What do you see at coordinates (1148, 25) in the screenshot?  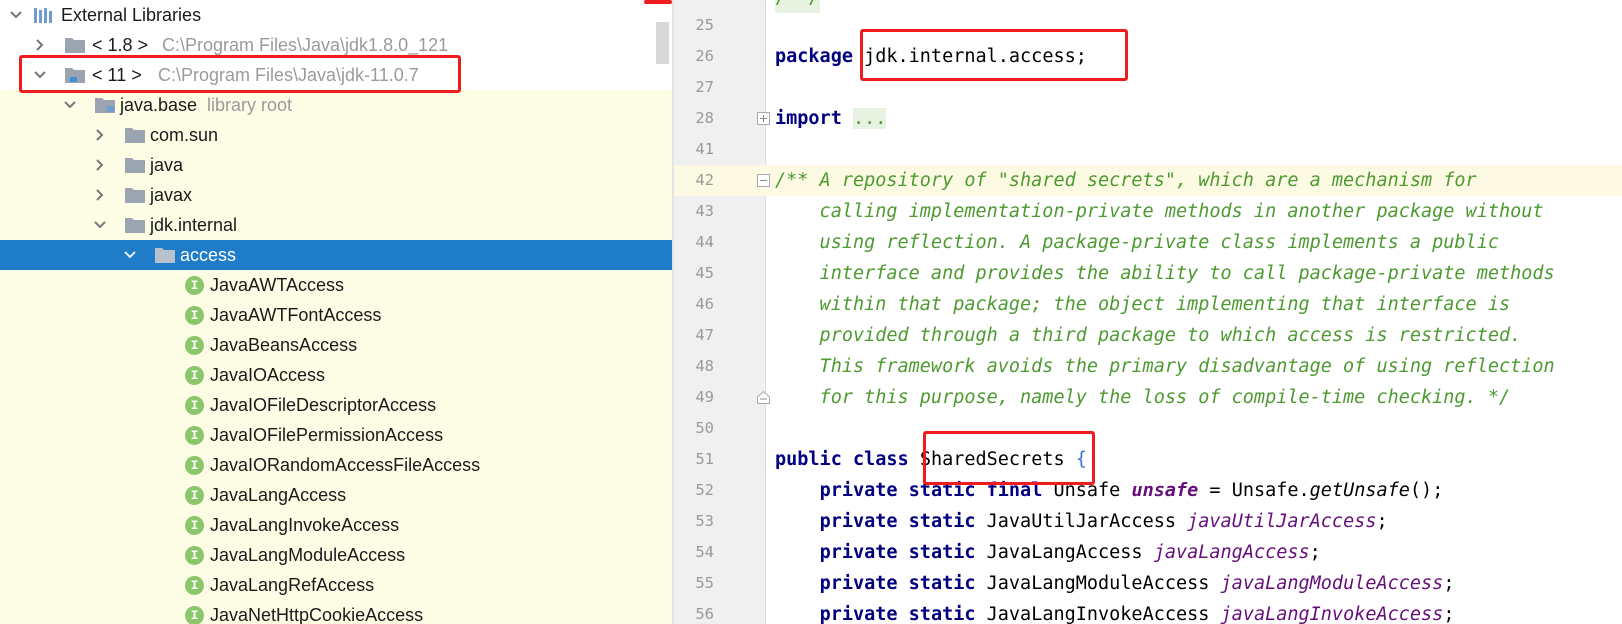 I see `code-line: 25` at bounding box center [1148, 25].